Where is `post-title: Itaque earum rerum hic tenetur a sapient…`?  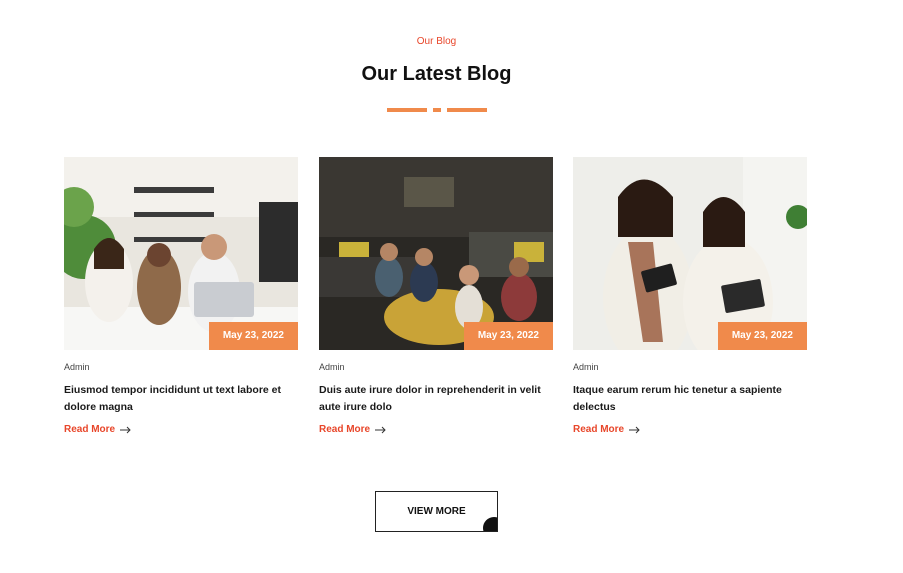 post-title: Itaque earum rerum hic tenetur a sapient… is located at coordinates (690, 399).